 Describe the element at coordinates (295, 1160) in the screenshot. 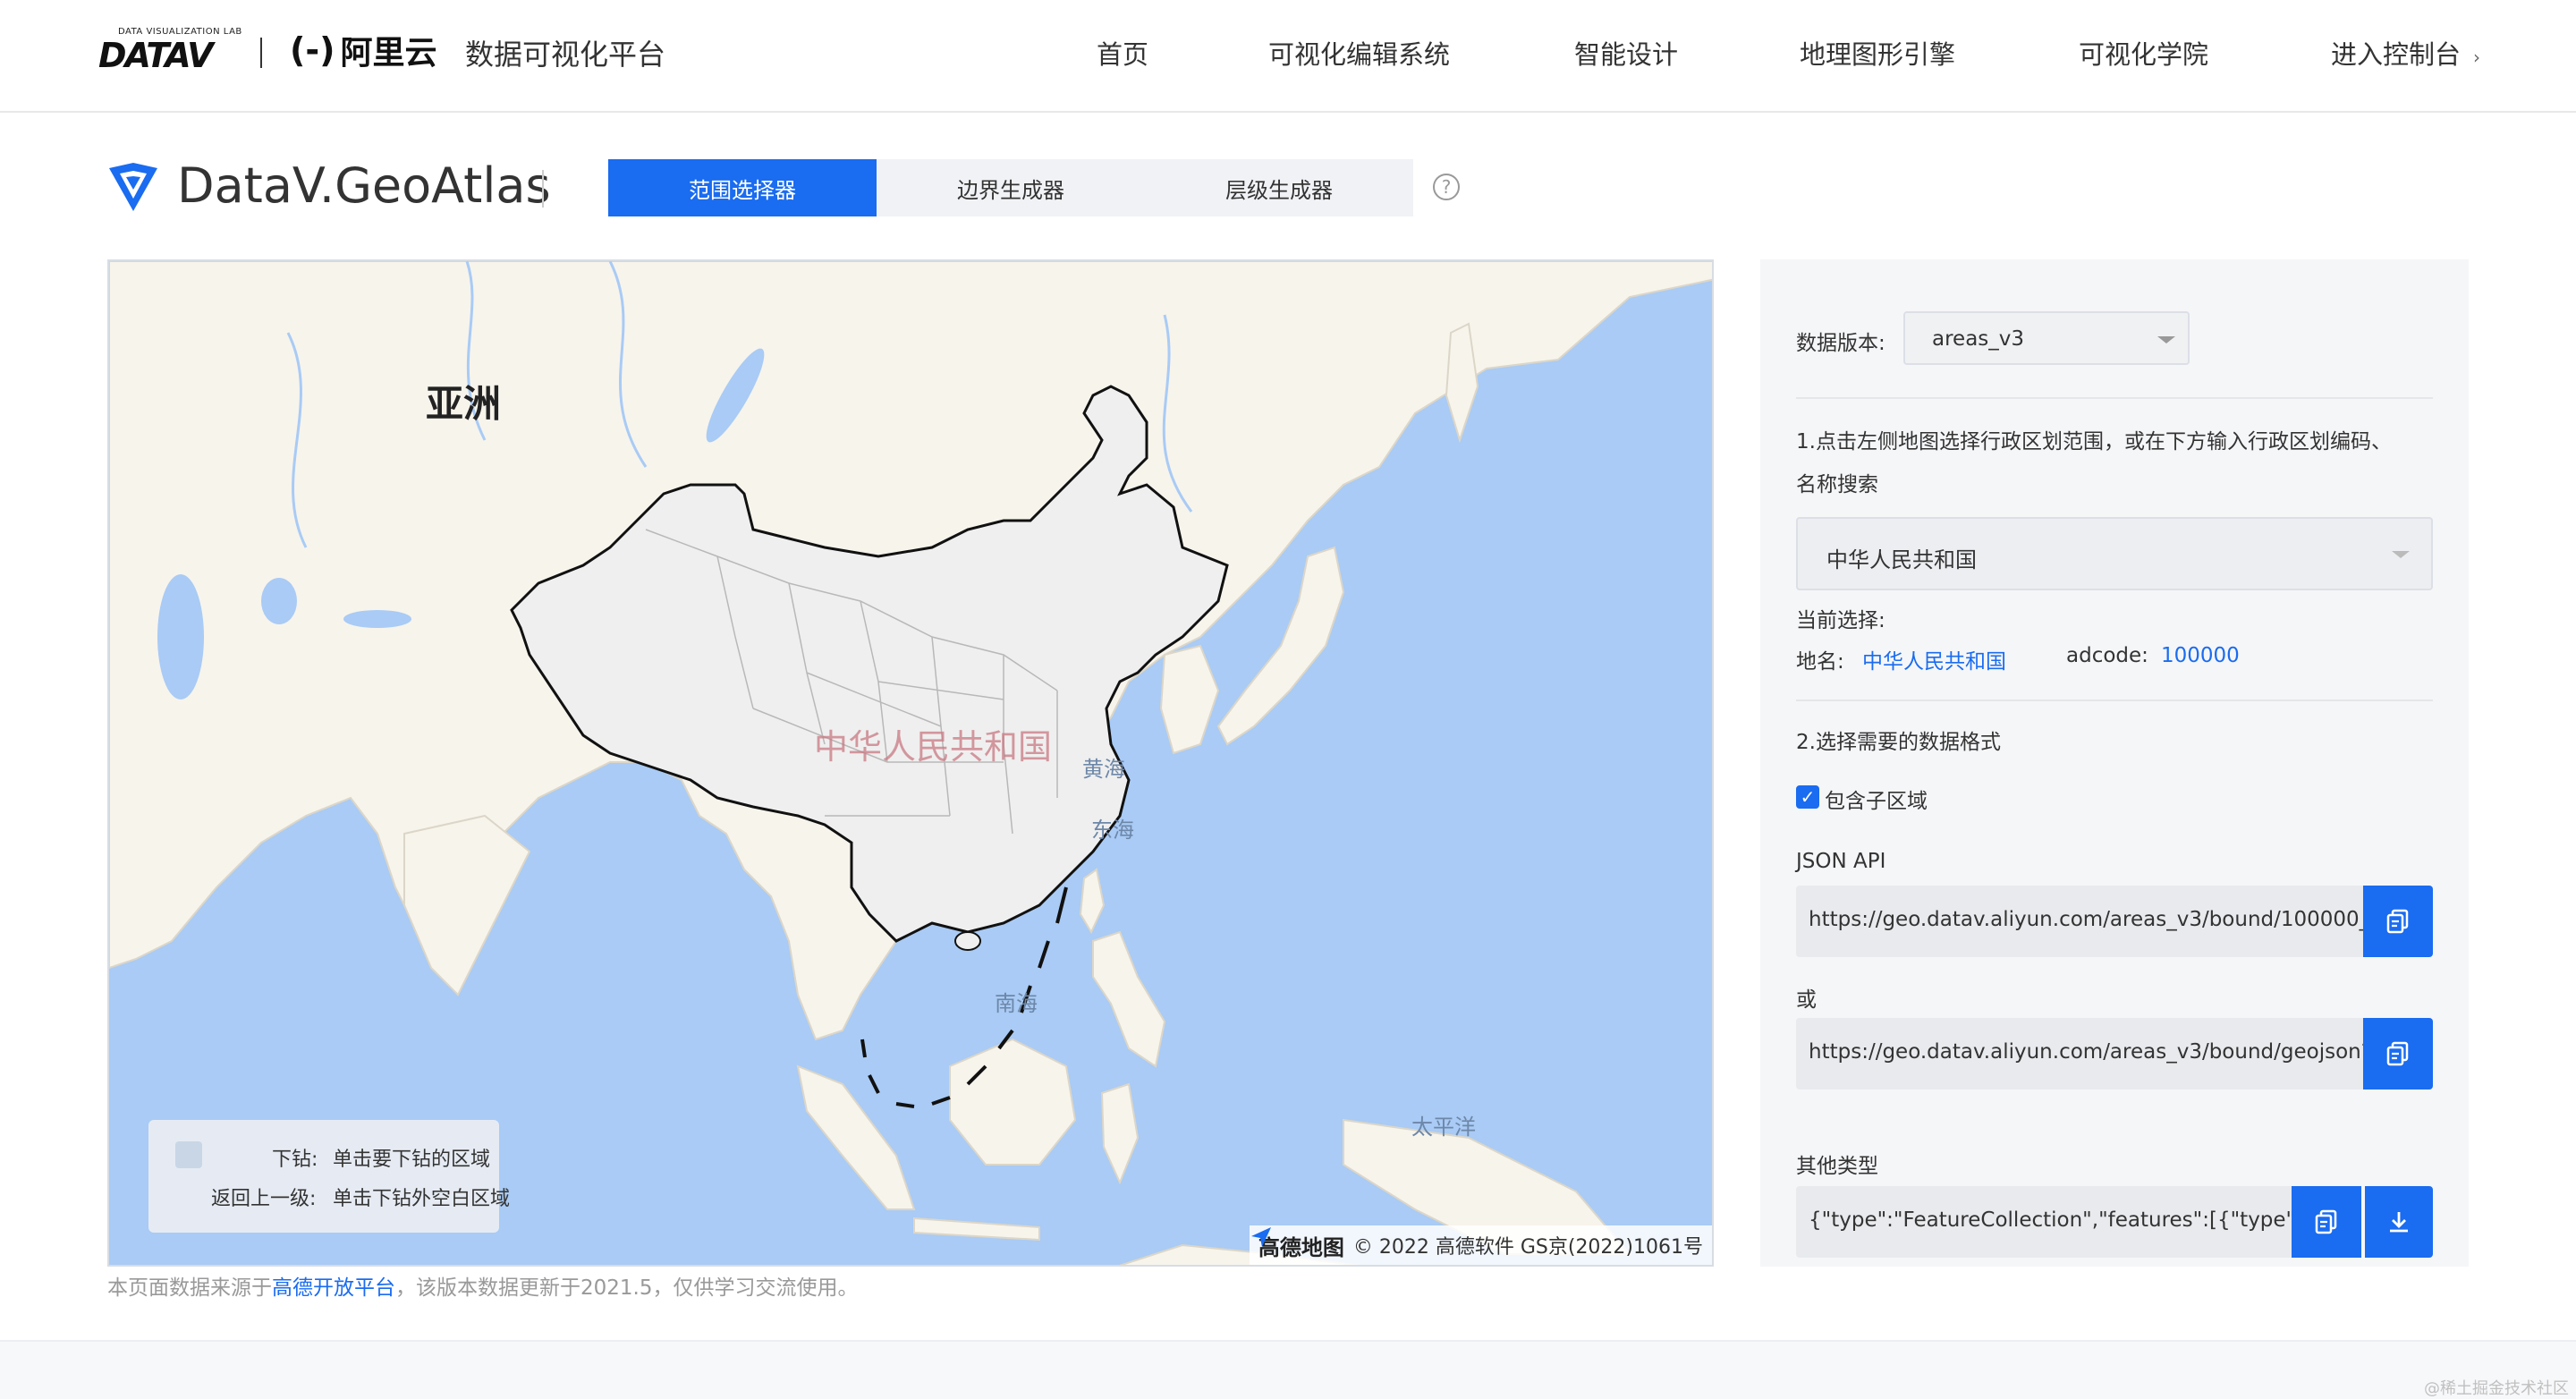

I see `legend-drill-key: 下钻:` at that location.